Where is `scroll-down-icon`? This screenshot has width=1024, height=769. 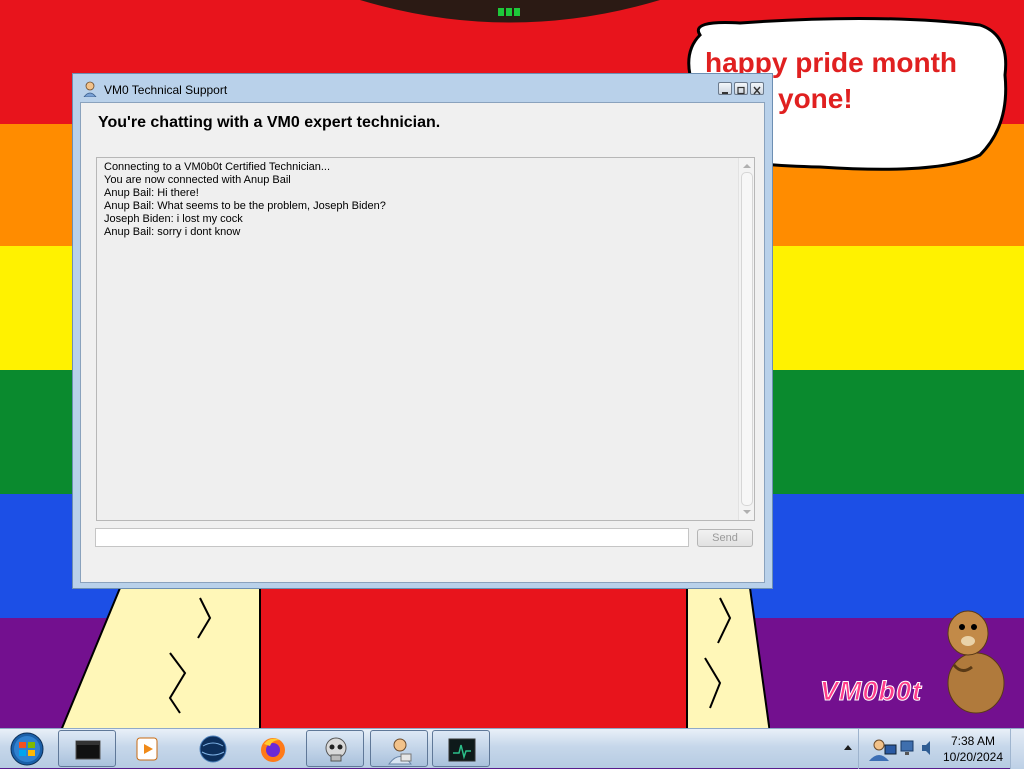 scroll-down-icon is located at coordinates (747, 512).